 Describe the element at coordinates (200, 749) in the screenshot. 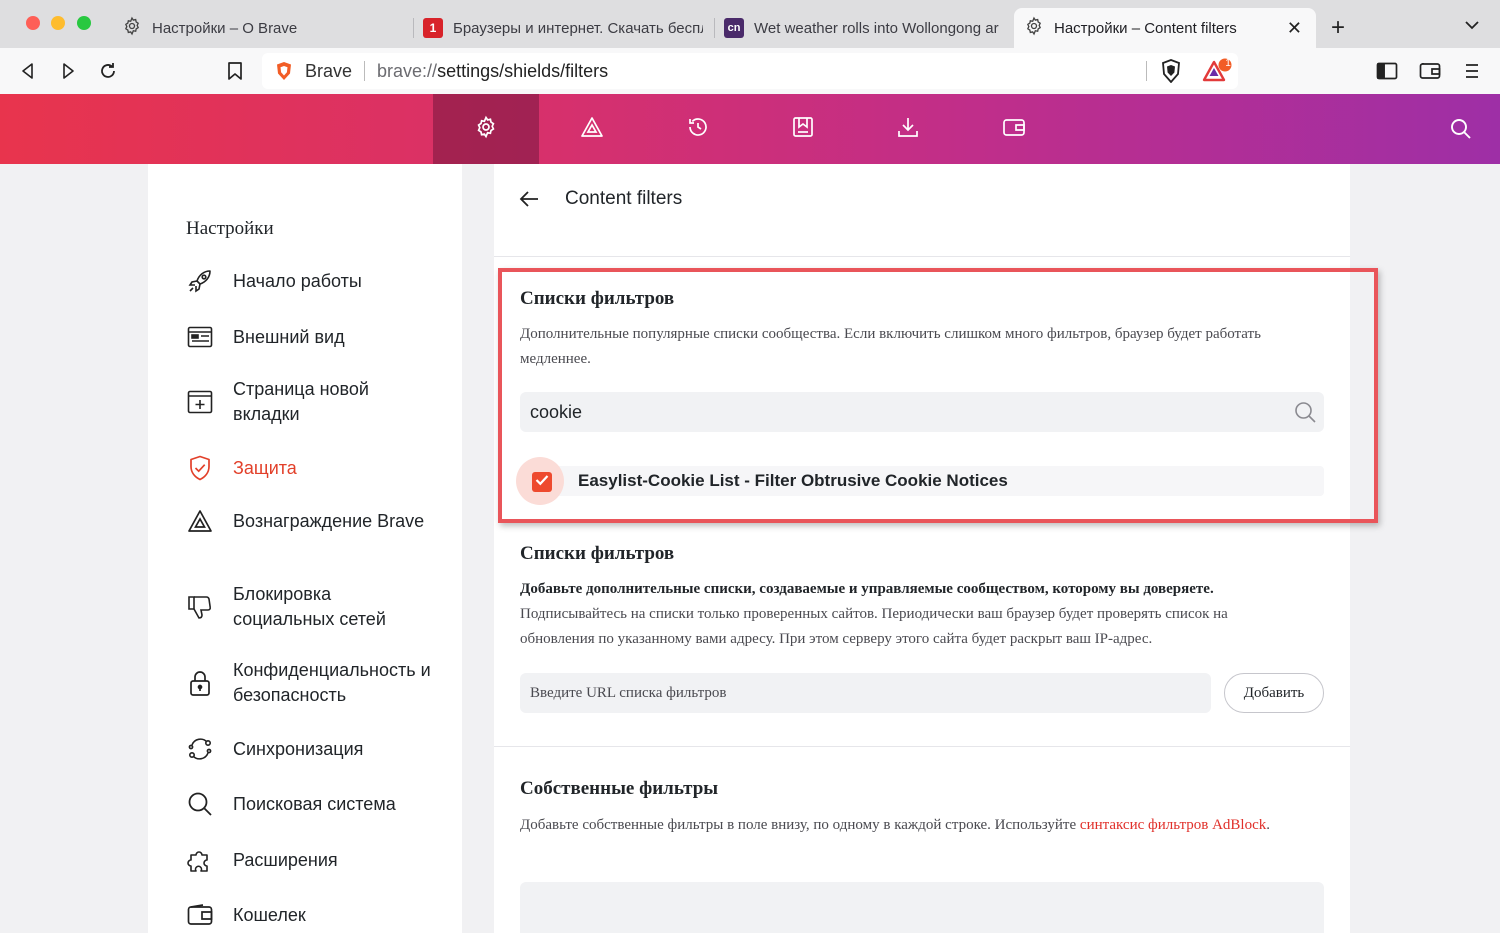

I see `sync-icon` at that location.